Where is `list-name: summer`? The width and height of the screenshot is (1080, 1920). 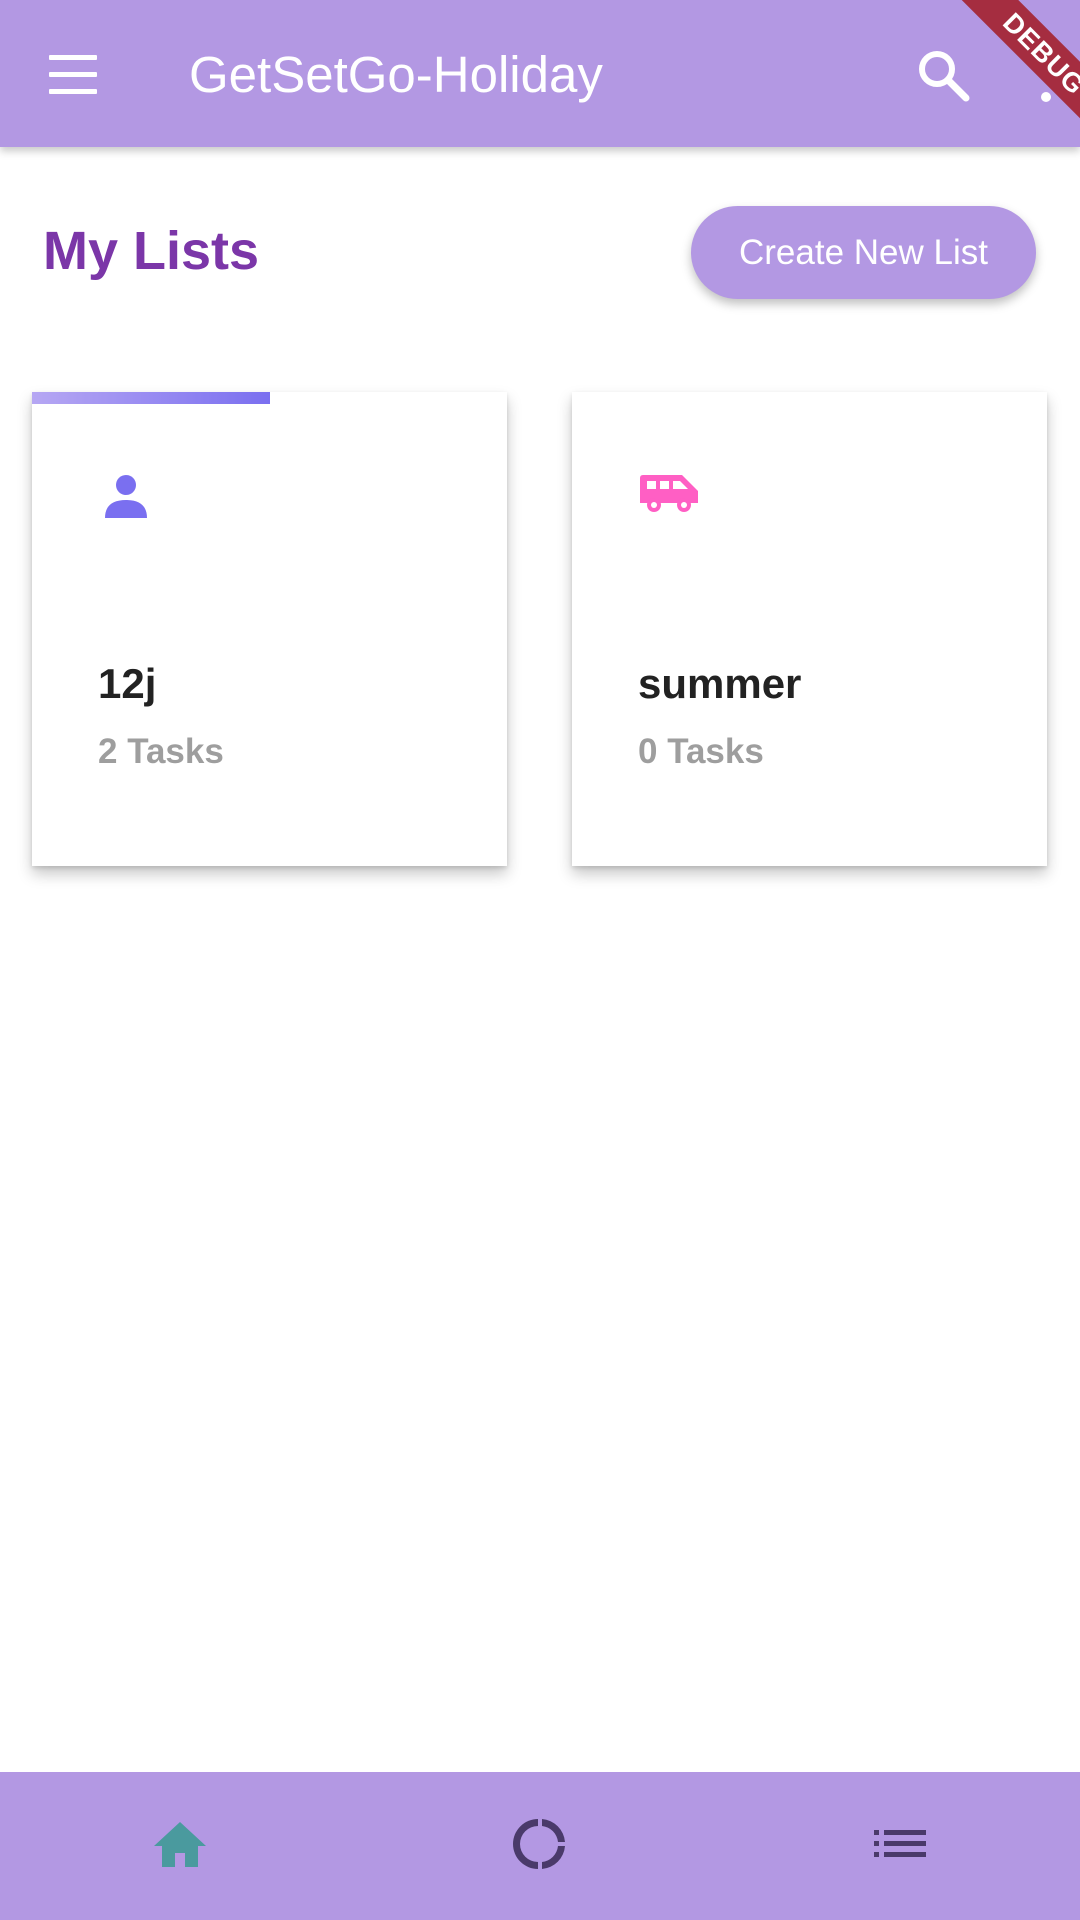 list-name: summer is located at coordinates (720, 683).